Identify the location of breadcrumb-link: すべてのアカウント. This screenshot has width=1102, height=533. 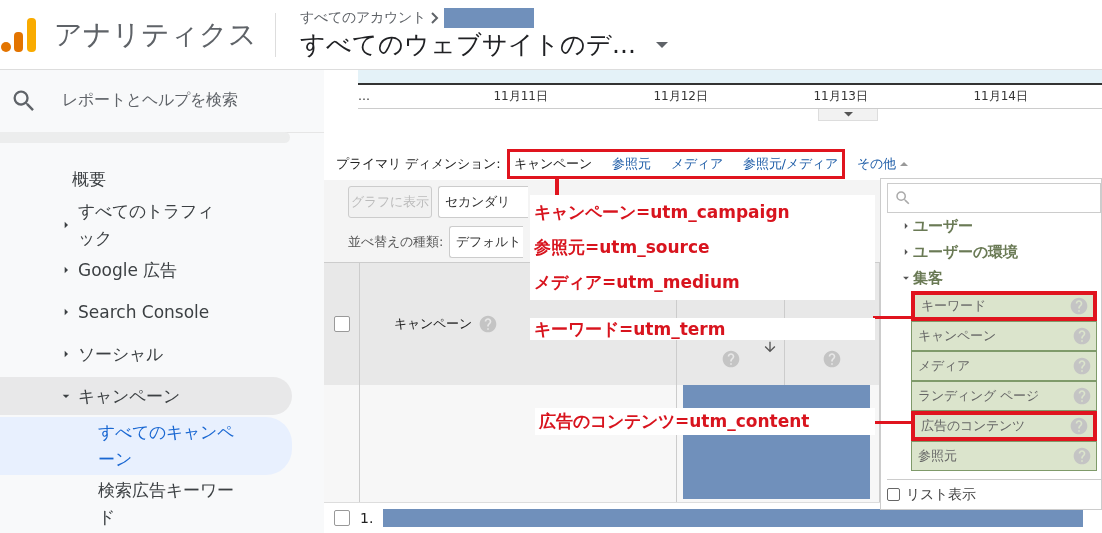
(363, 18).